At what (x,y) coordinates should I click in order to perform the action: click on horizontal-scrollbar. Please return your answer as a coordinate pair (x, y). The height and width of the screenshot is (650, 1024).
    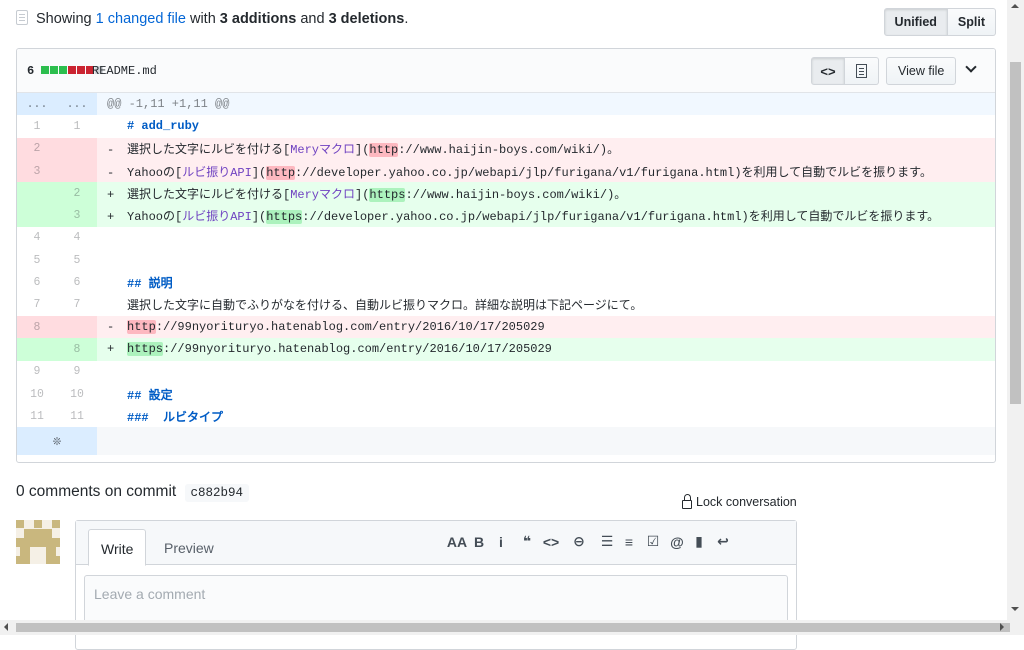
    Looking at the image, I should click on (512, 627).